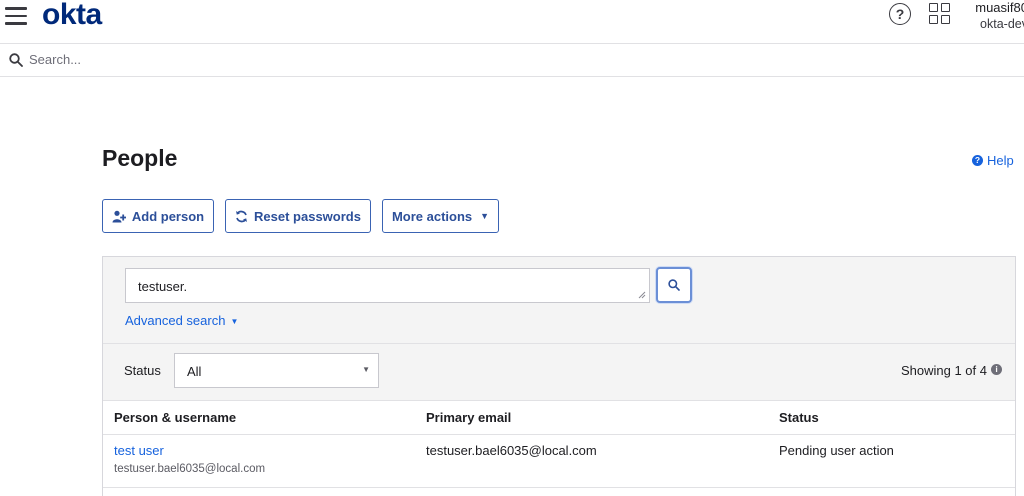  I want to click on user-menu: muasif80 okta-dev, so click(994, 16).